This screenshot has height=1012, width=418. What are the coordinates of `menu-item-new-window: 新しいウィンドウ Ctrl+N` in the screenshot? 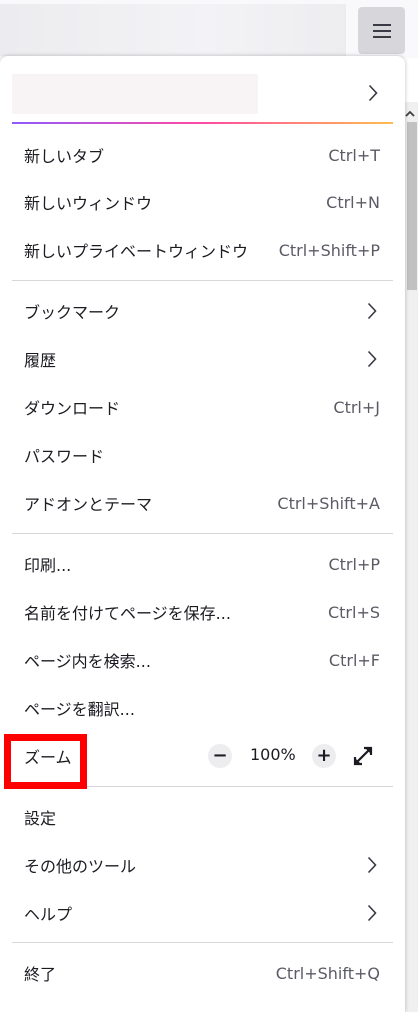 It's located at (202, 202).